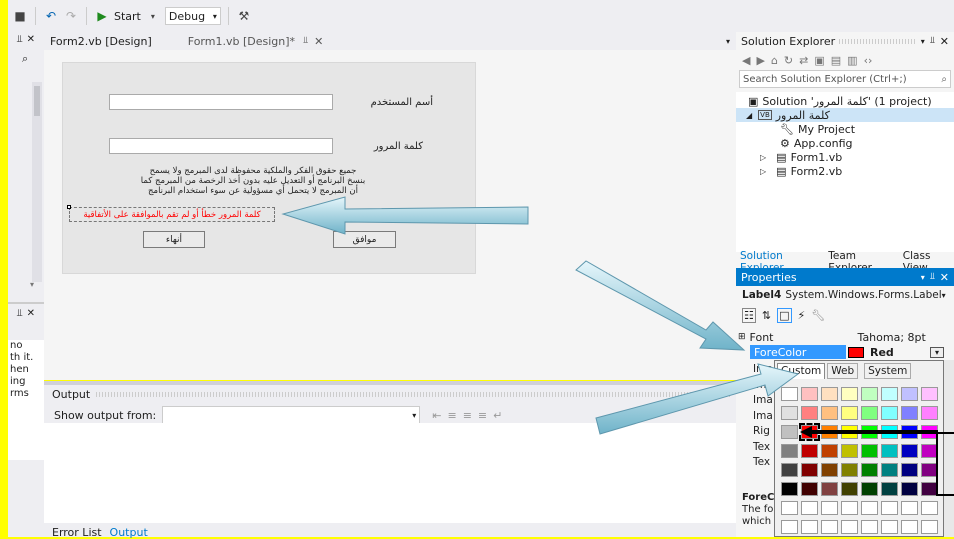  I want to click on start-play-icon: ▶, so click(102, 16).